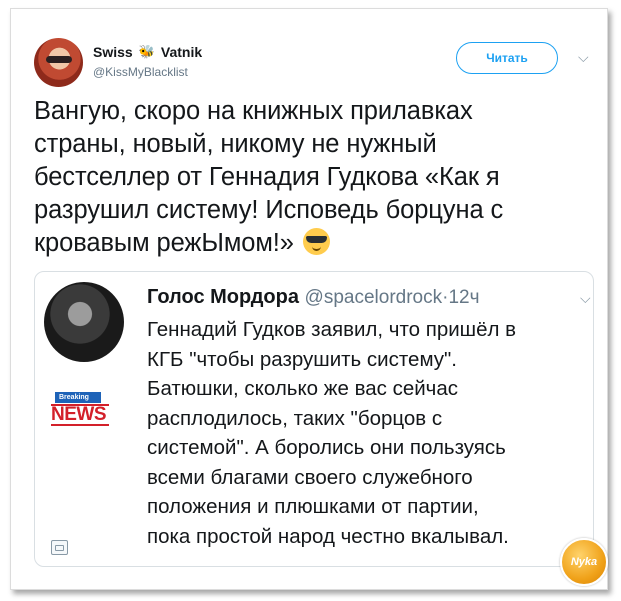  Describe the element at coordinates (328, 536) in the screenshot. I see `quoted-line: пока простой народ честно вкалывал.` at that location.